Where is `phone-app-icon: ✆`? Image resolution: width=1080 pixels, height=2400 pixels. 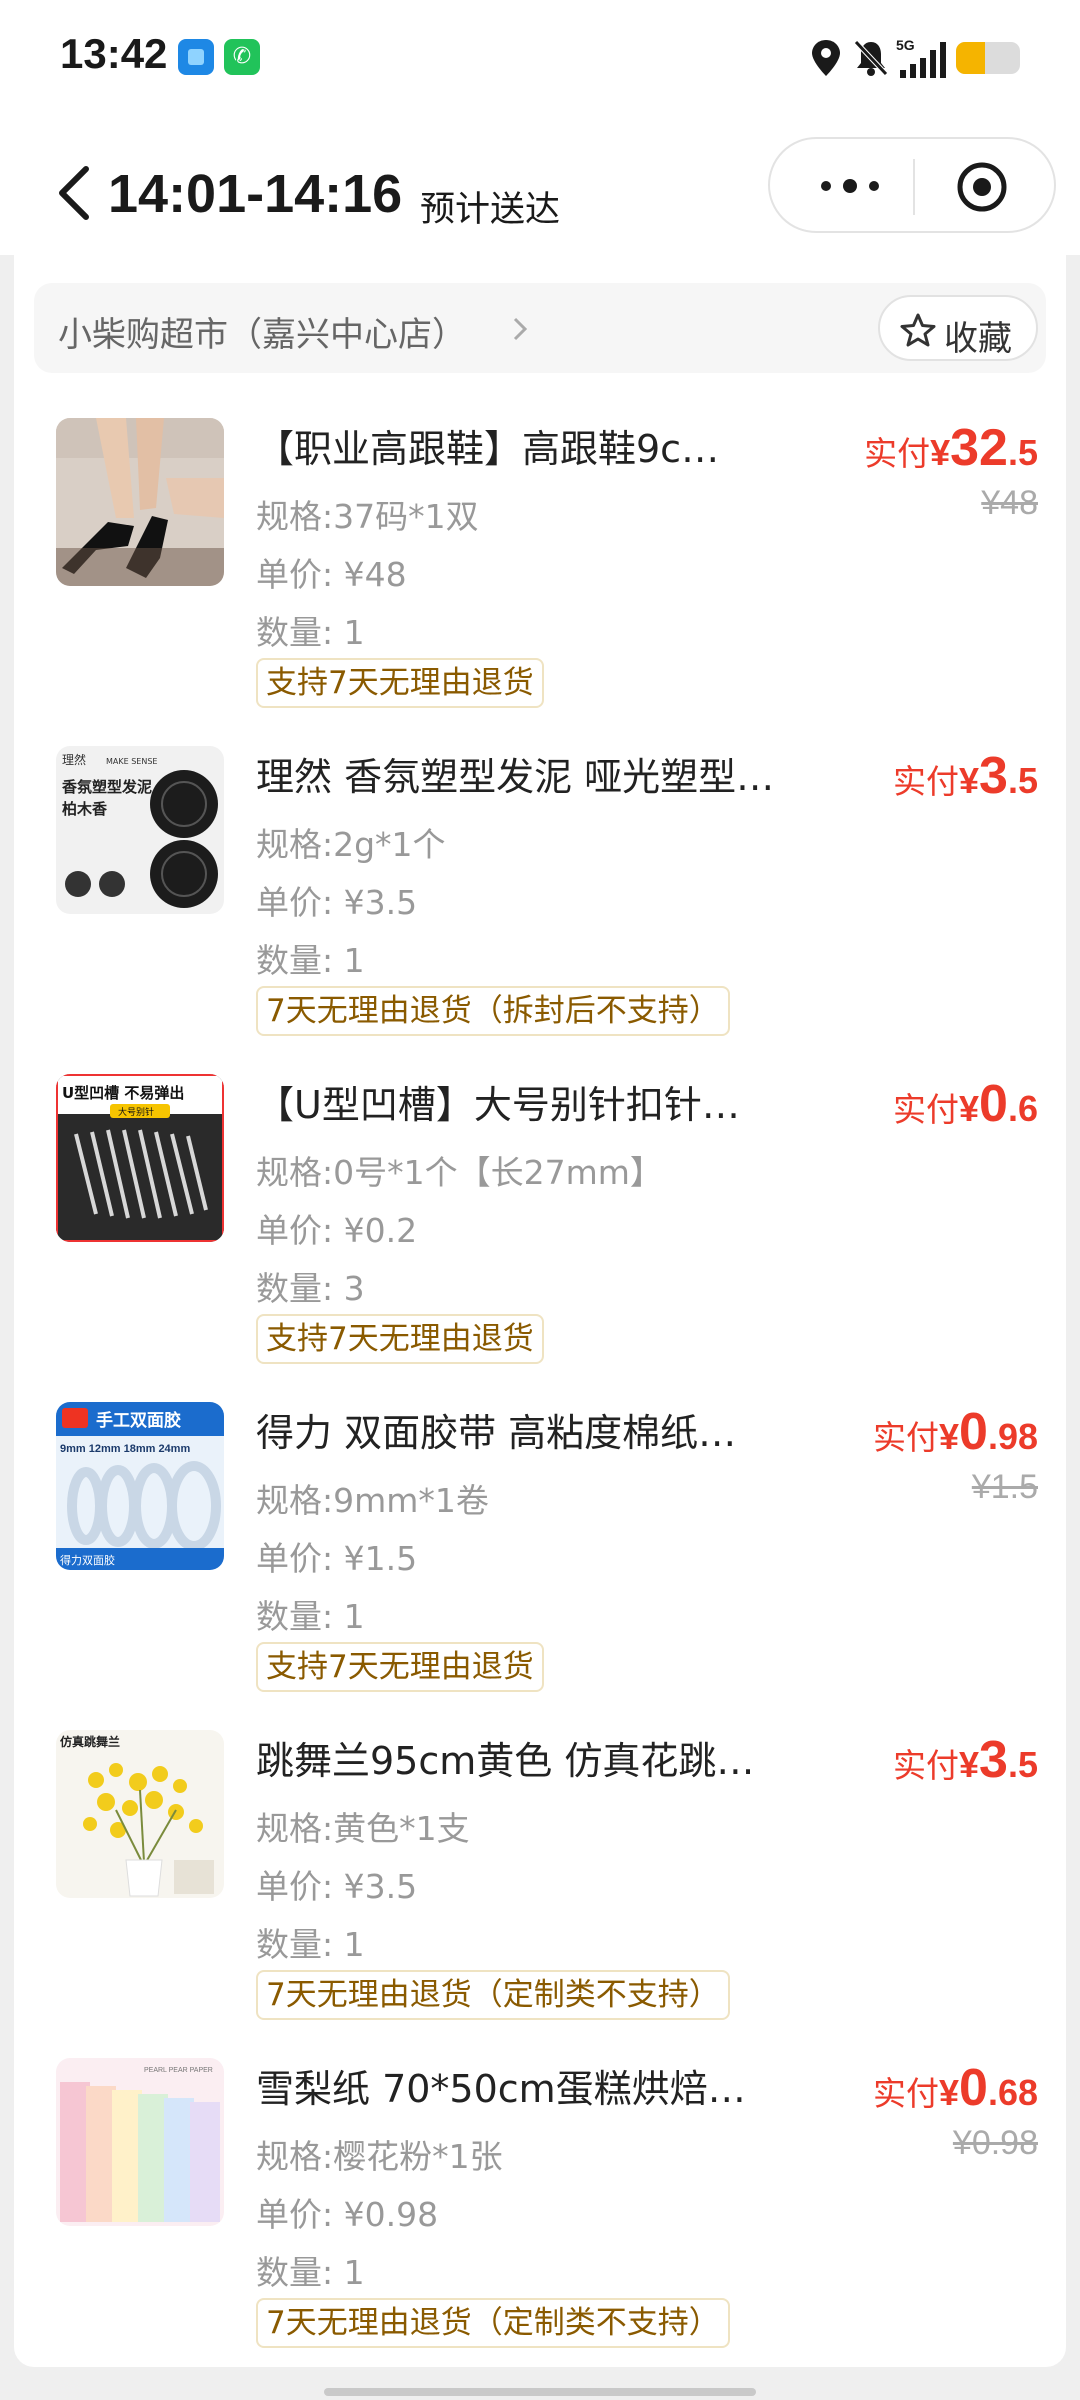
phone-app-icon: ✆ is located at coordinates (242, 57).